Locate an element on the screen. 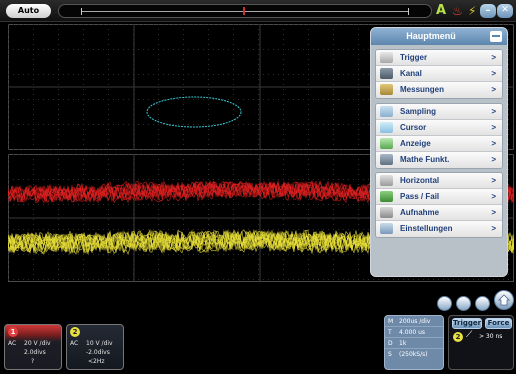 The image size is (522, 374). menu-item-kanal: Kanal > is located at coordinates (439, 74).